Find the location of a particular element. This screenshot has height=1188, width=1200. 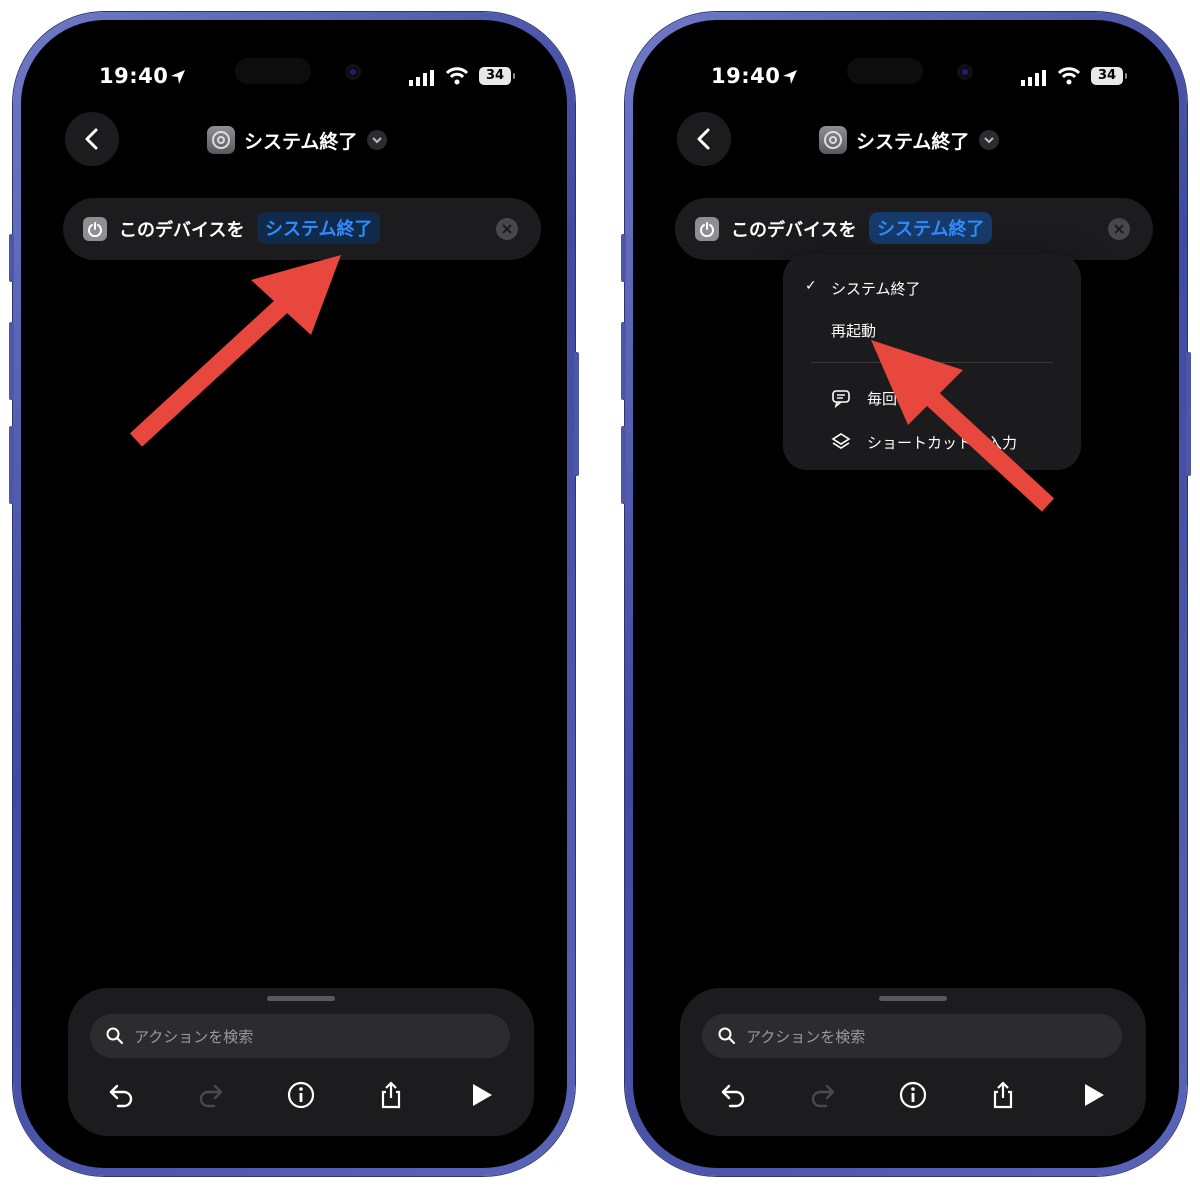

layers-icon is located at coordinates (841, 441).